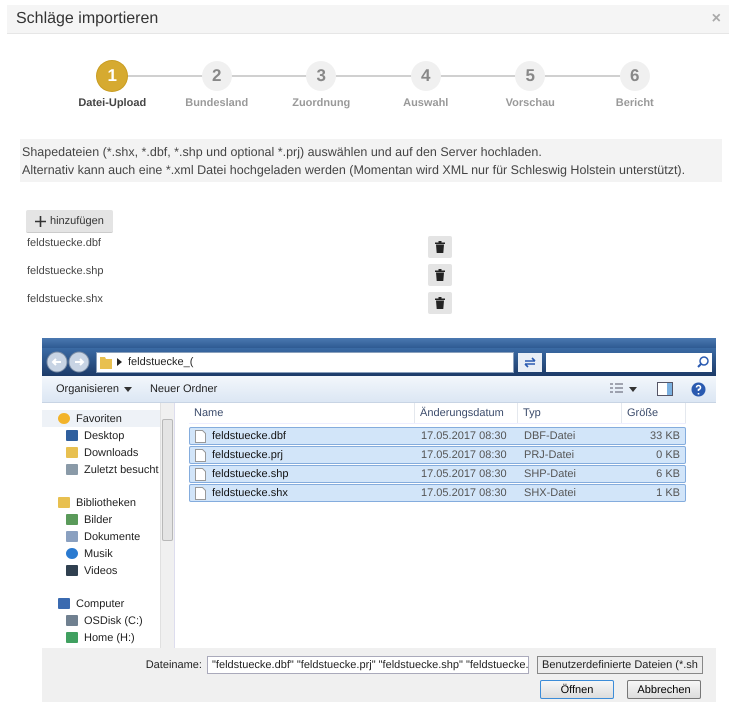  What do you see at coordinates (184, 389) in the screenshot?
I see `toolbar-button: Neuer Ordner` at bounding box center [184, 389].